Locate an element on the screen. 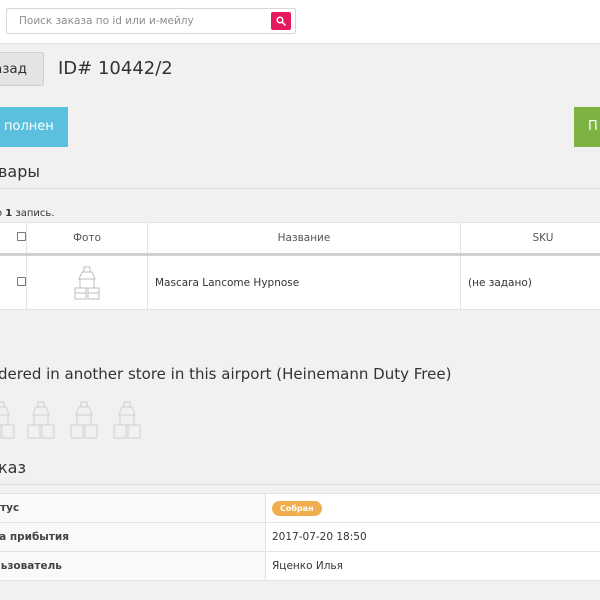 The width and height of the screenshot is (600, 600). status-badge: Собран is located at coordinates (297, 508).